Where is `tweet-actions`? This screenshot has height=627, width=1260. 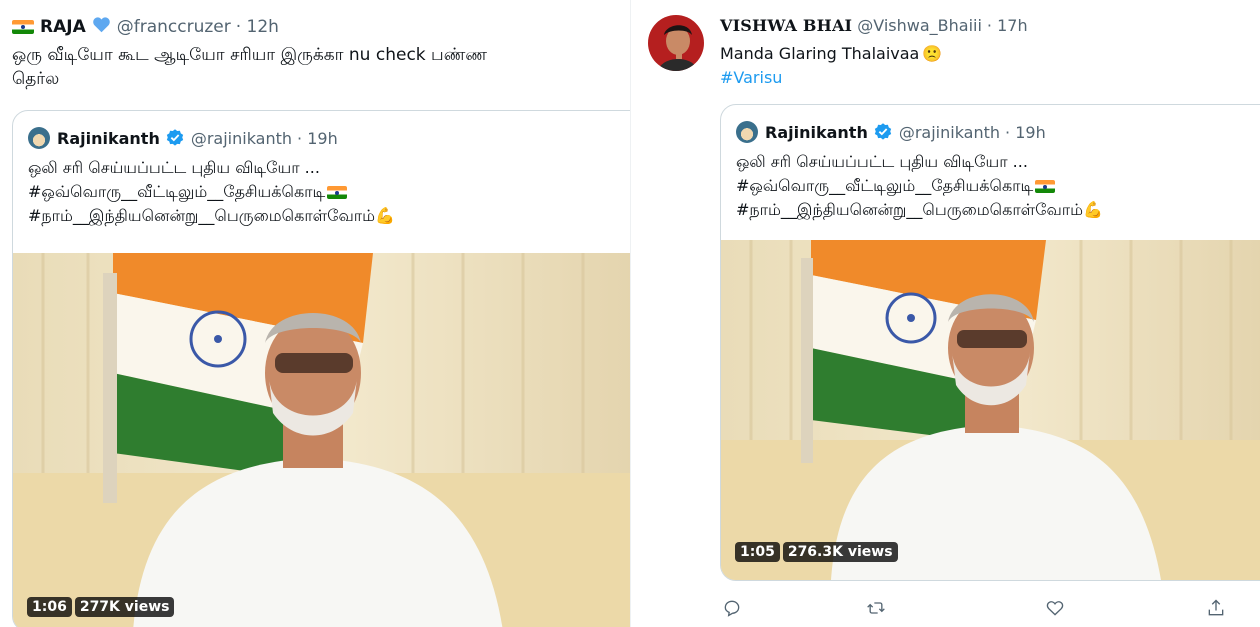 tweet-actions is located at coordinates (945, 608).